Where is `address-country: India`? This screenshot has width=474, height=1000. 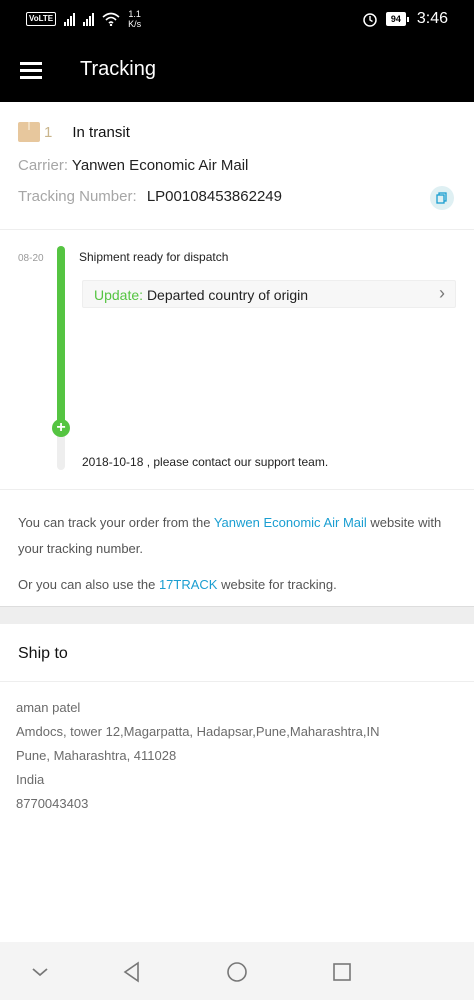
address-country: India is located at coordinates (30, 779).